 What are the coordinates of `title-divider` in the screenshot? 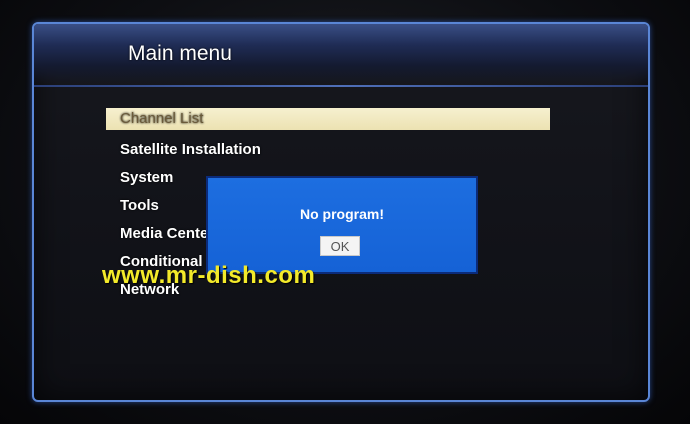 It's located at (341, 86).